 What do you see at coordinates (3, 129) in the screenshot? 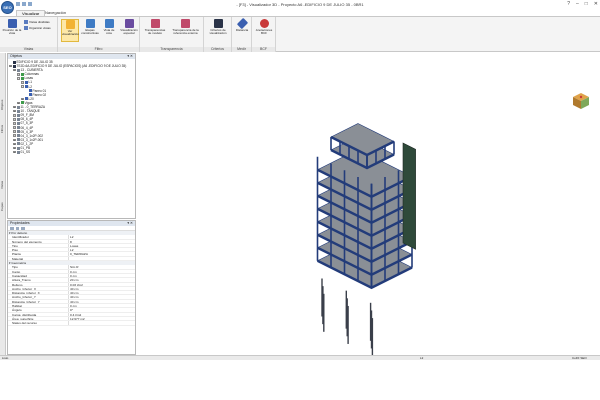
I see `side-tab-filtros: Filtros` at bounding box center [3, 129].